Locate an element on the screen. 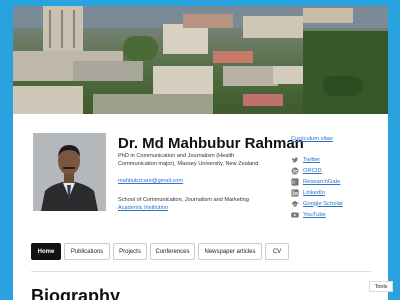  linkedin-icon is located at coordinates (295, 192).